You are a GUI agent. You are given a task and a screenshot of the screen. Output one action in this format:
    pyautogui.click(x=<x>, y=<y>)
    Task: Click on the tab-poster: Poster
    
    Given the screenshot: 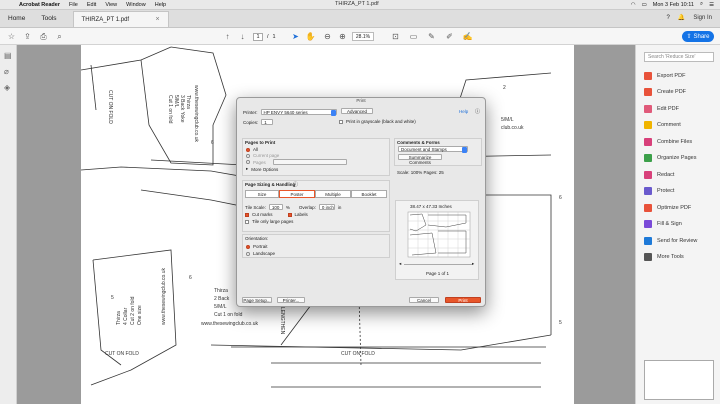 What is the action you would take?
    pyautogui.click(x=297, y=194)
    